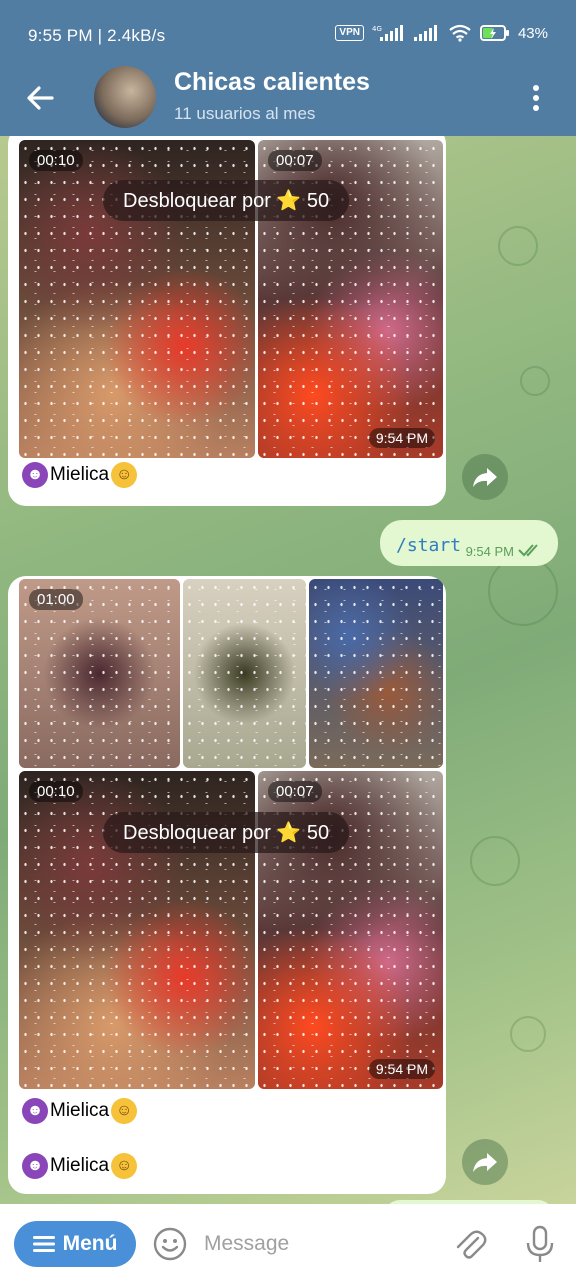 The height and width of the screenshot is (1280, 576). What do you see at coordinates (125, 97) in the screenshot?
I see `avatar` at bounding box center [125, 97].